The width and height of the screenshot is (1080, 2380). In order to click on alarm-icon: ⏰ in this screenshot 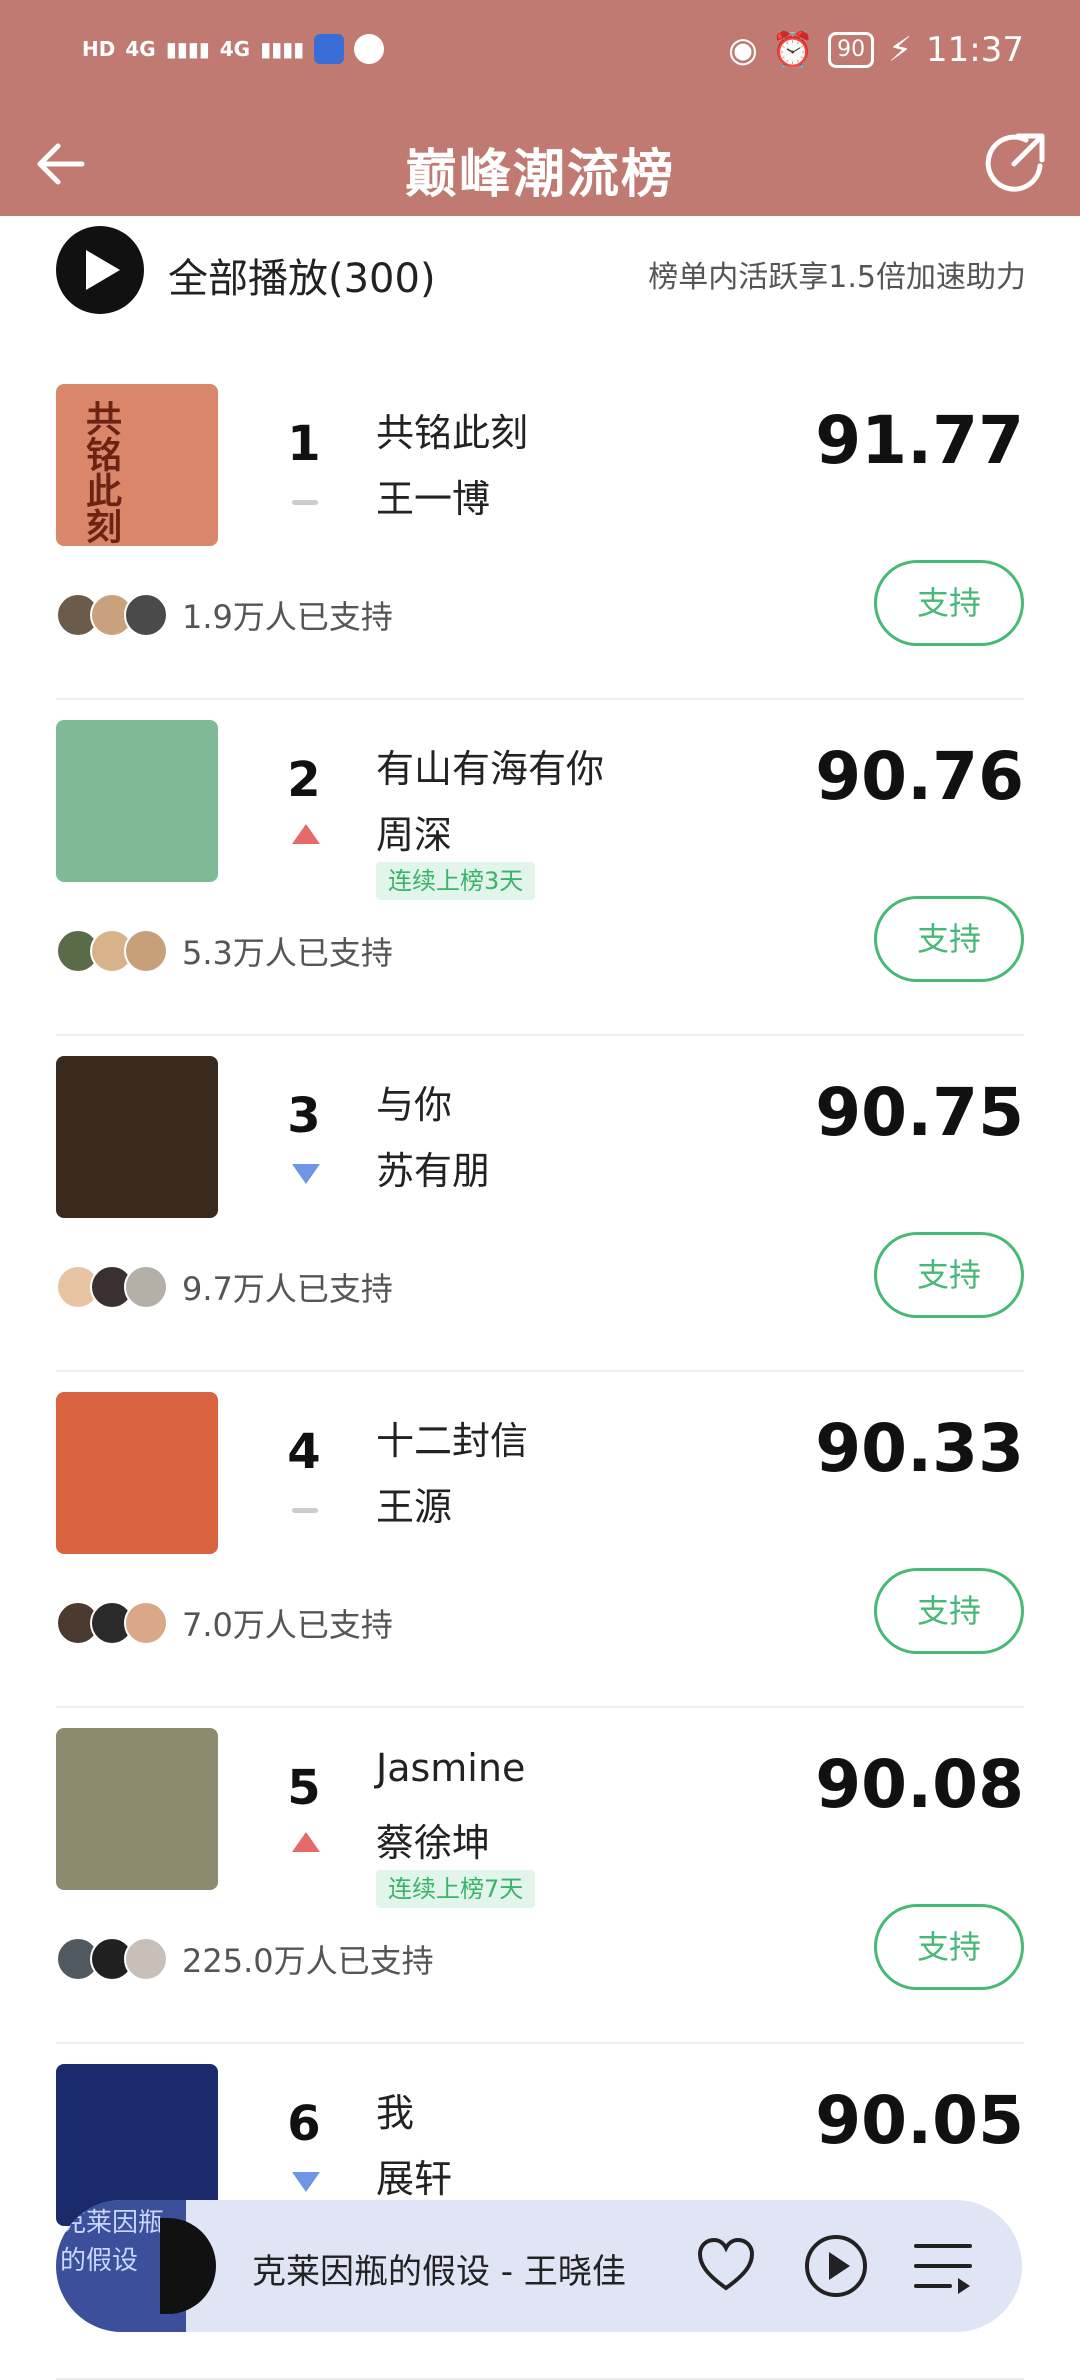, I will do `click(793, 50)`.